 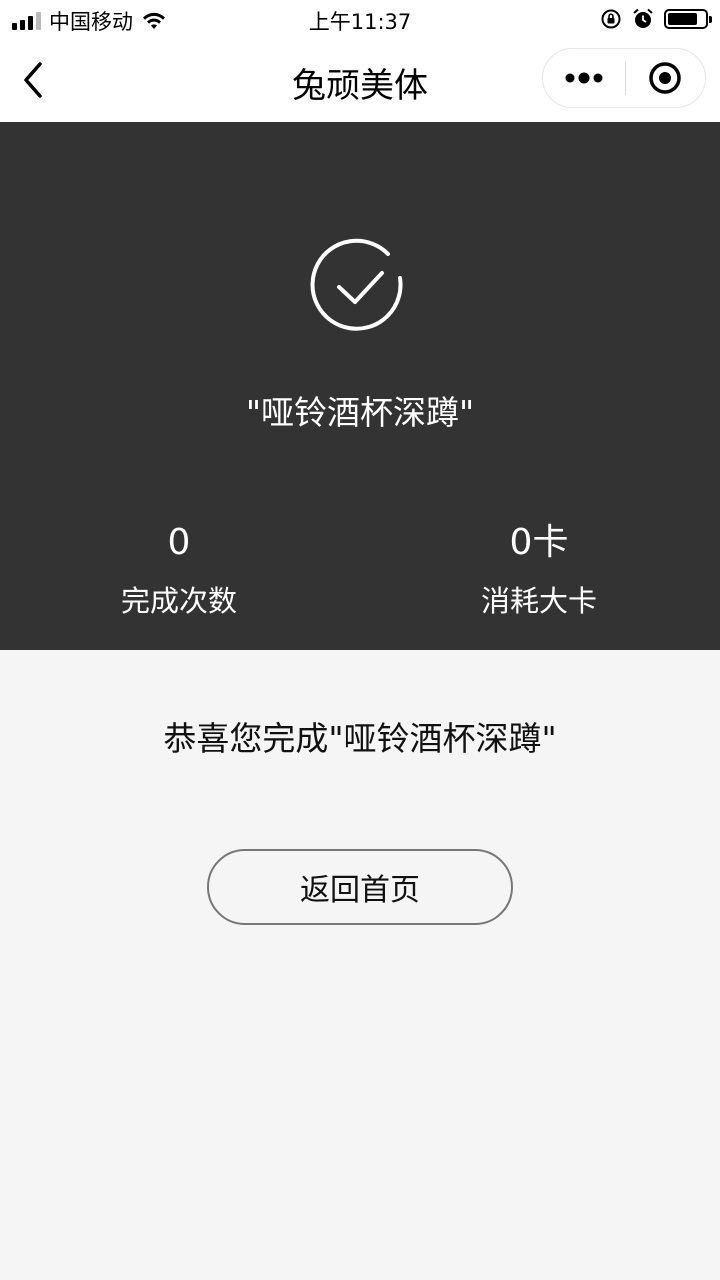 I want to click on rotation-lock-icon, so click(x=611, y=19).